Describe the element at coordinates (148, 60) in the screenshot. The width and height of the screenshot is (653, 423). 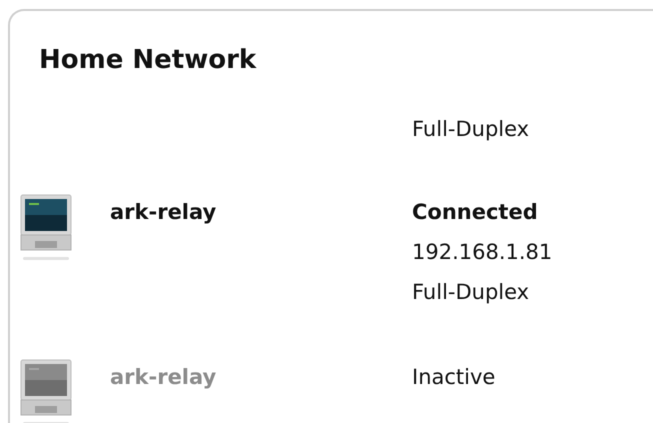
I see `section-title: Home Network` at that location.